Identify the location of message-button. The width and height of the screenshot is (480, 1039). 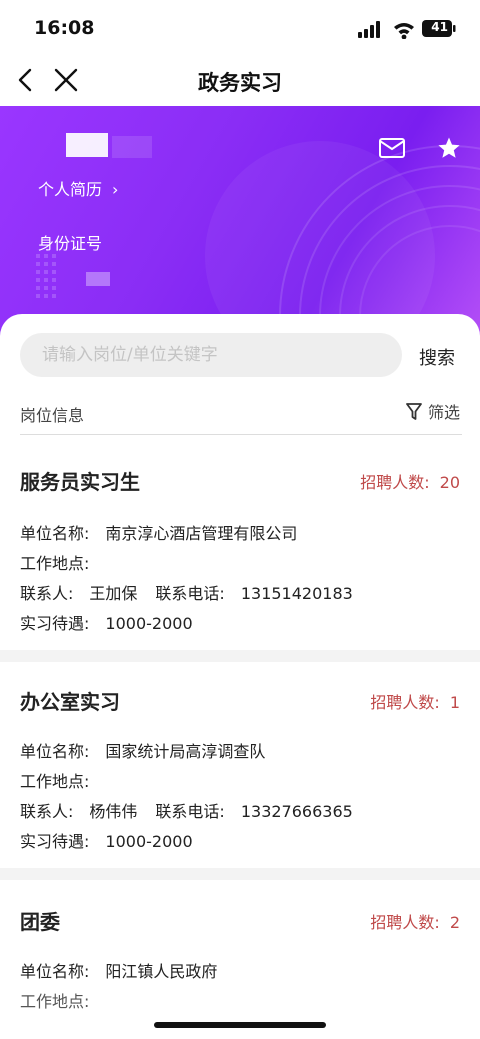
(392, 148).